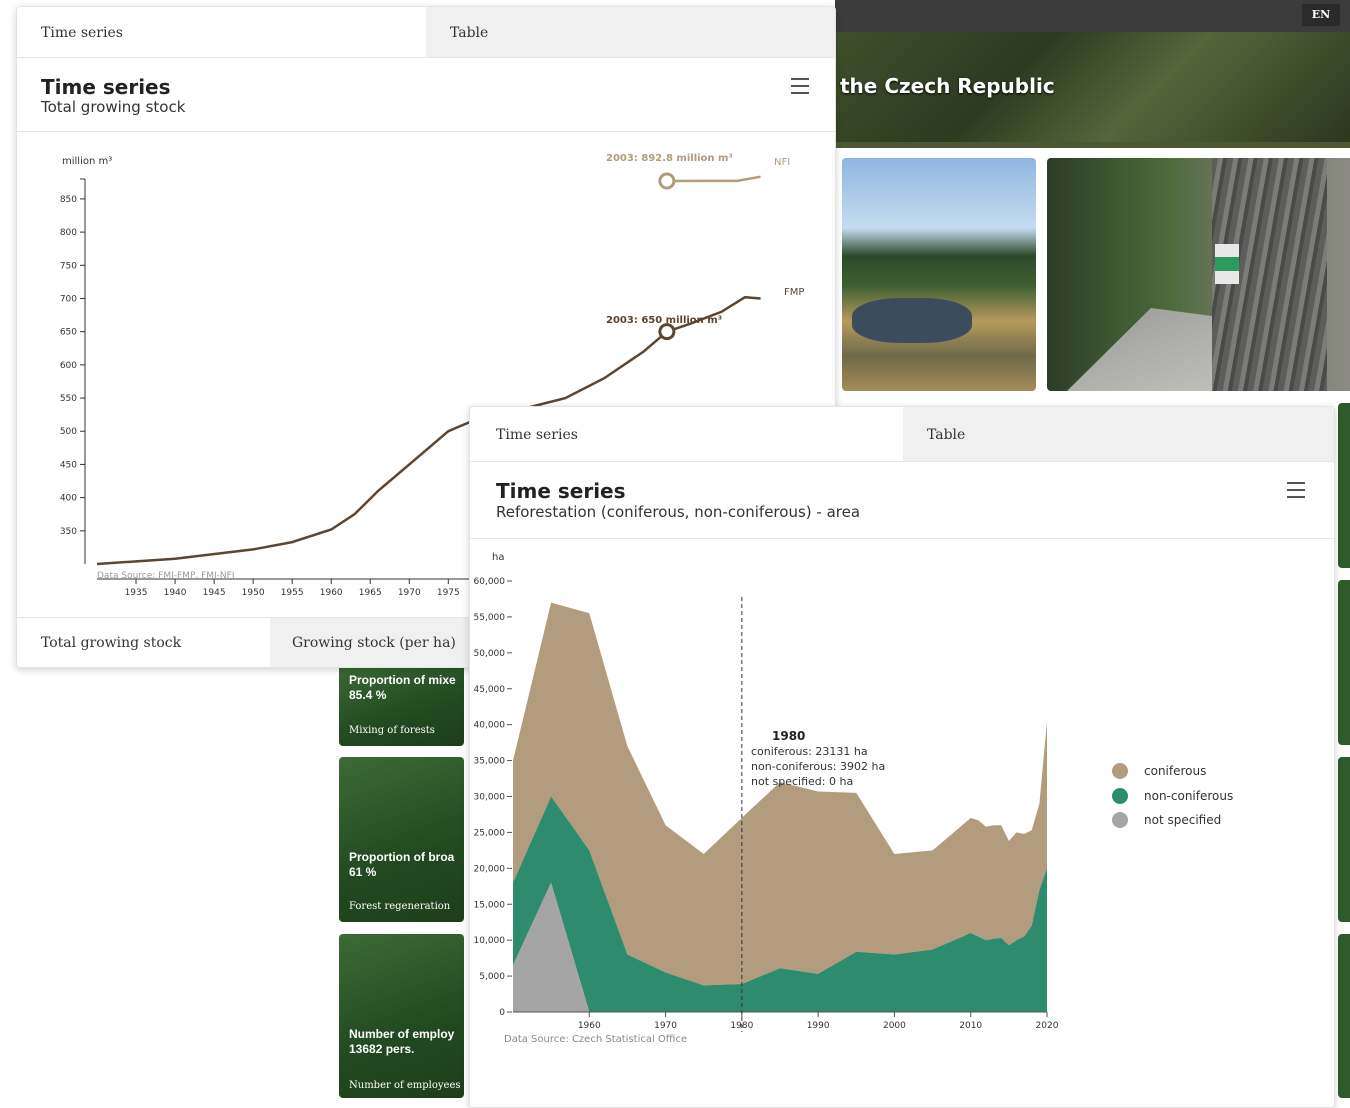 Image resolution: width=1350 pixels, height=1108 pixels. What do you see at coordinates (490, 833) in the screenshot?
I see `y-tick-label: 25,000` at bounding box center [490, 833].